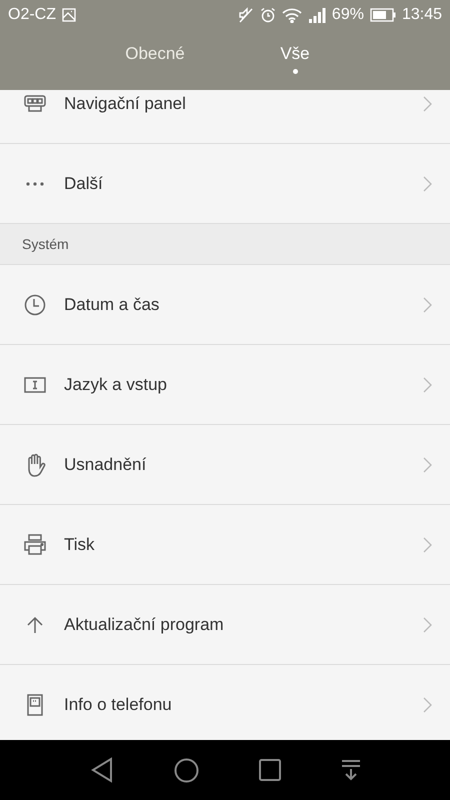 The width and height of the screenshot is (450, 800). What do you see at coordinates (35, 545) in the screenshot?
I see `printer-icon` at bounding box center [35, 545].